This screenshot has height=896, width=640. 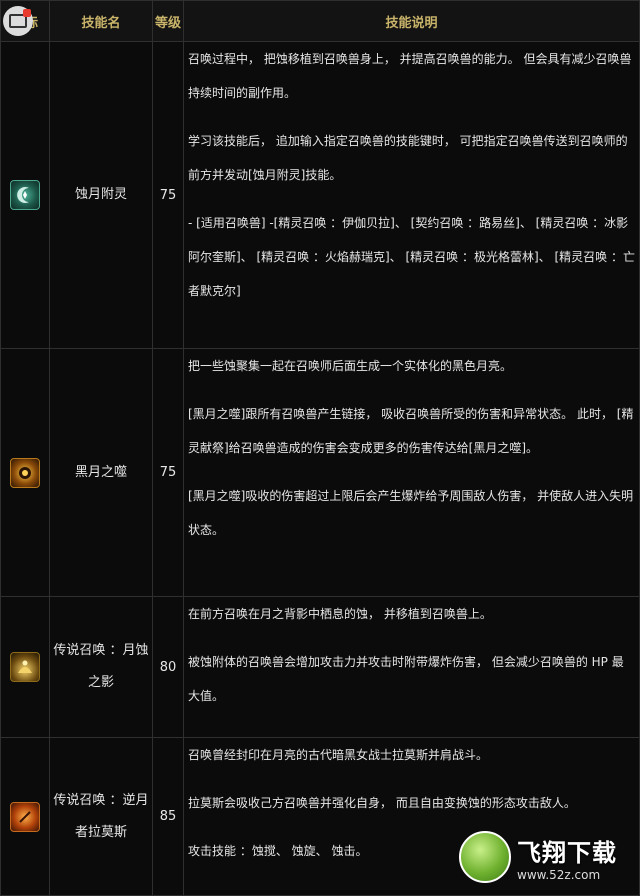 What do you see at coordinates (25, 816) in the screenshot?
I see `moon-warrior-icon` at bounding box center [25, 816].